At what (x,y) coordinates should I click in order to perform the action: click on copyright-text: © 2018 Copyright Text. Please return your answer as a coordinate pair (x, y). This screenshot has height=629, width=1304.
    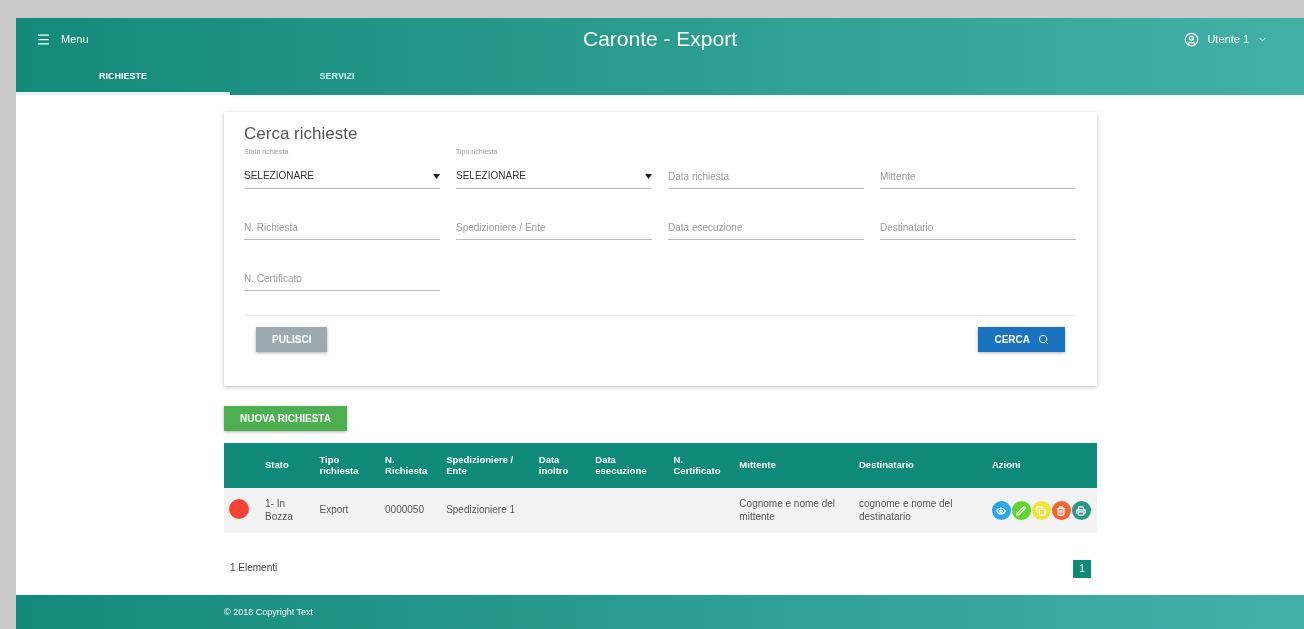
    Looking at the image, I should click on (268, 612).